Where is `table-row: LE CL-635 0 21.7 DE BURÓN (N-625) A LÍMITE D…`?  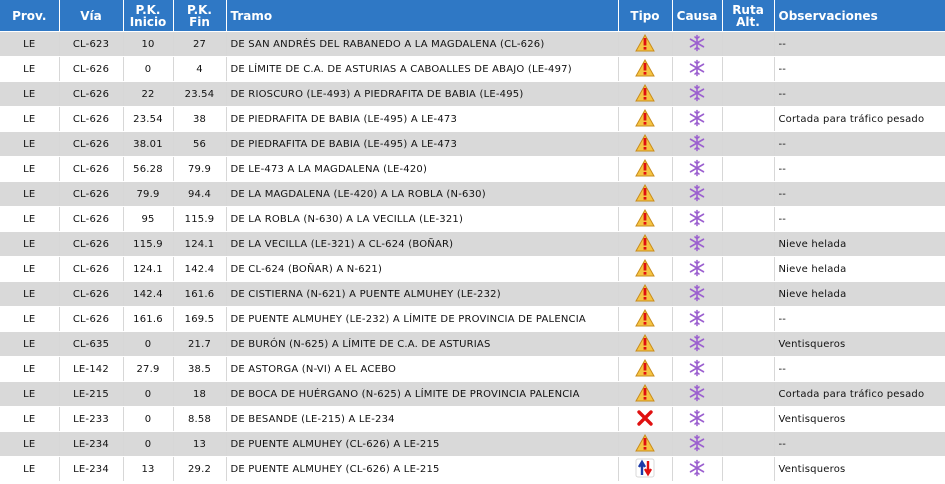 table-row: LE CL-635 0 21.7 DE BURÓN (N-625) A LÍMITE D… is located at coordinates (472, 344).